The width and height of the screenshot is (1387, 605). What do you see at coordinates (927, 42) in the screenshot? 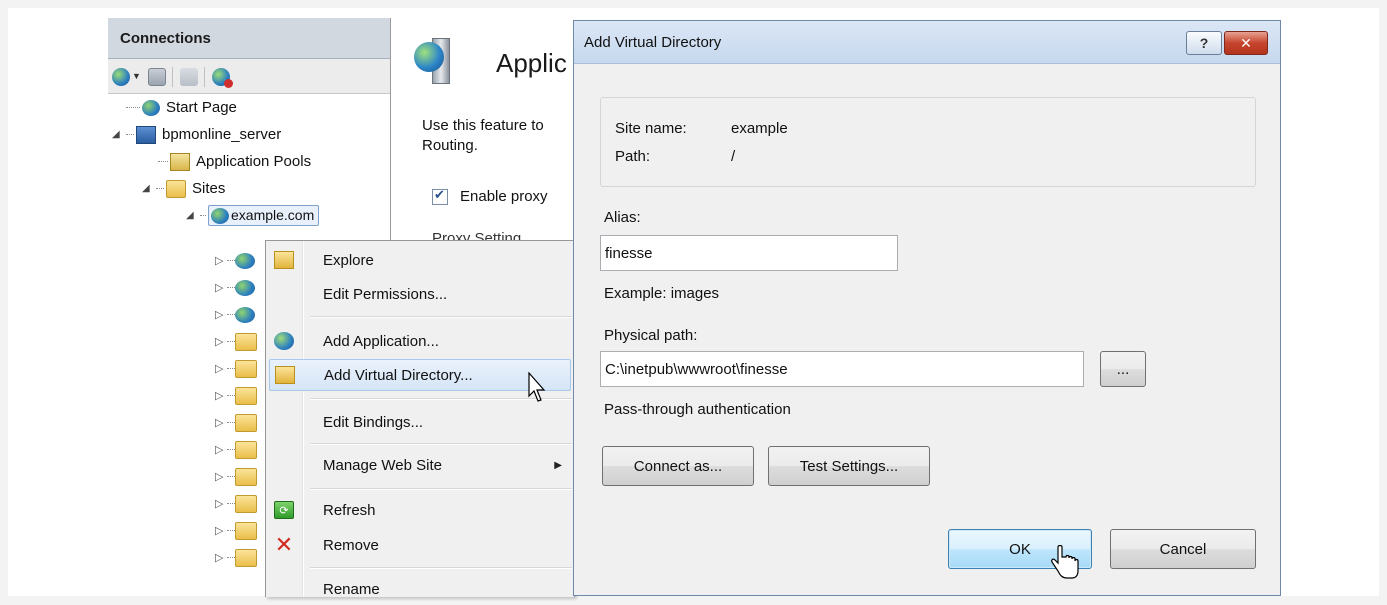
I see `dialog-titlebar: Add Virtual Directory ? ✕` at bounding box center [927, 42].